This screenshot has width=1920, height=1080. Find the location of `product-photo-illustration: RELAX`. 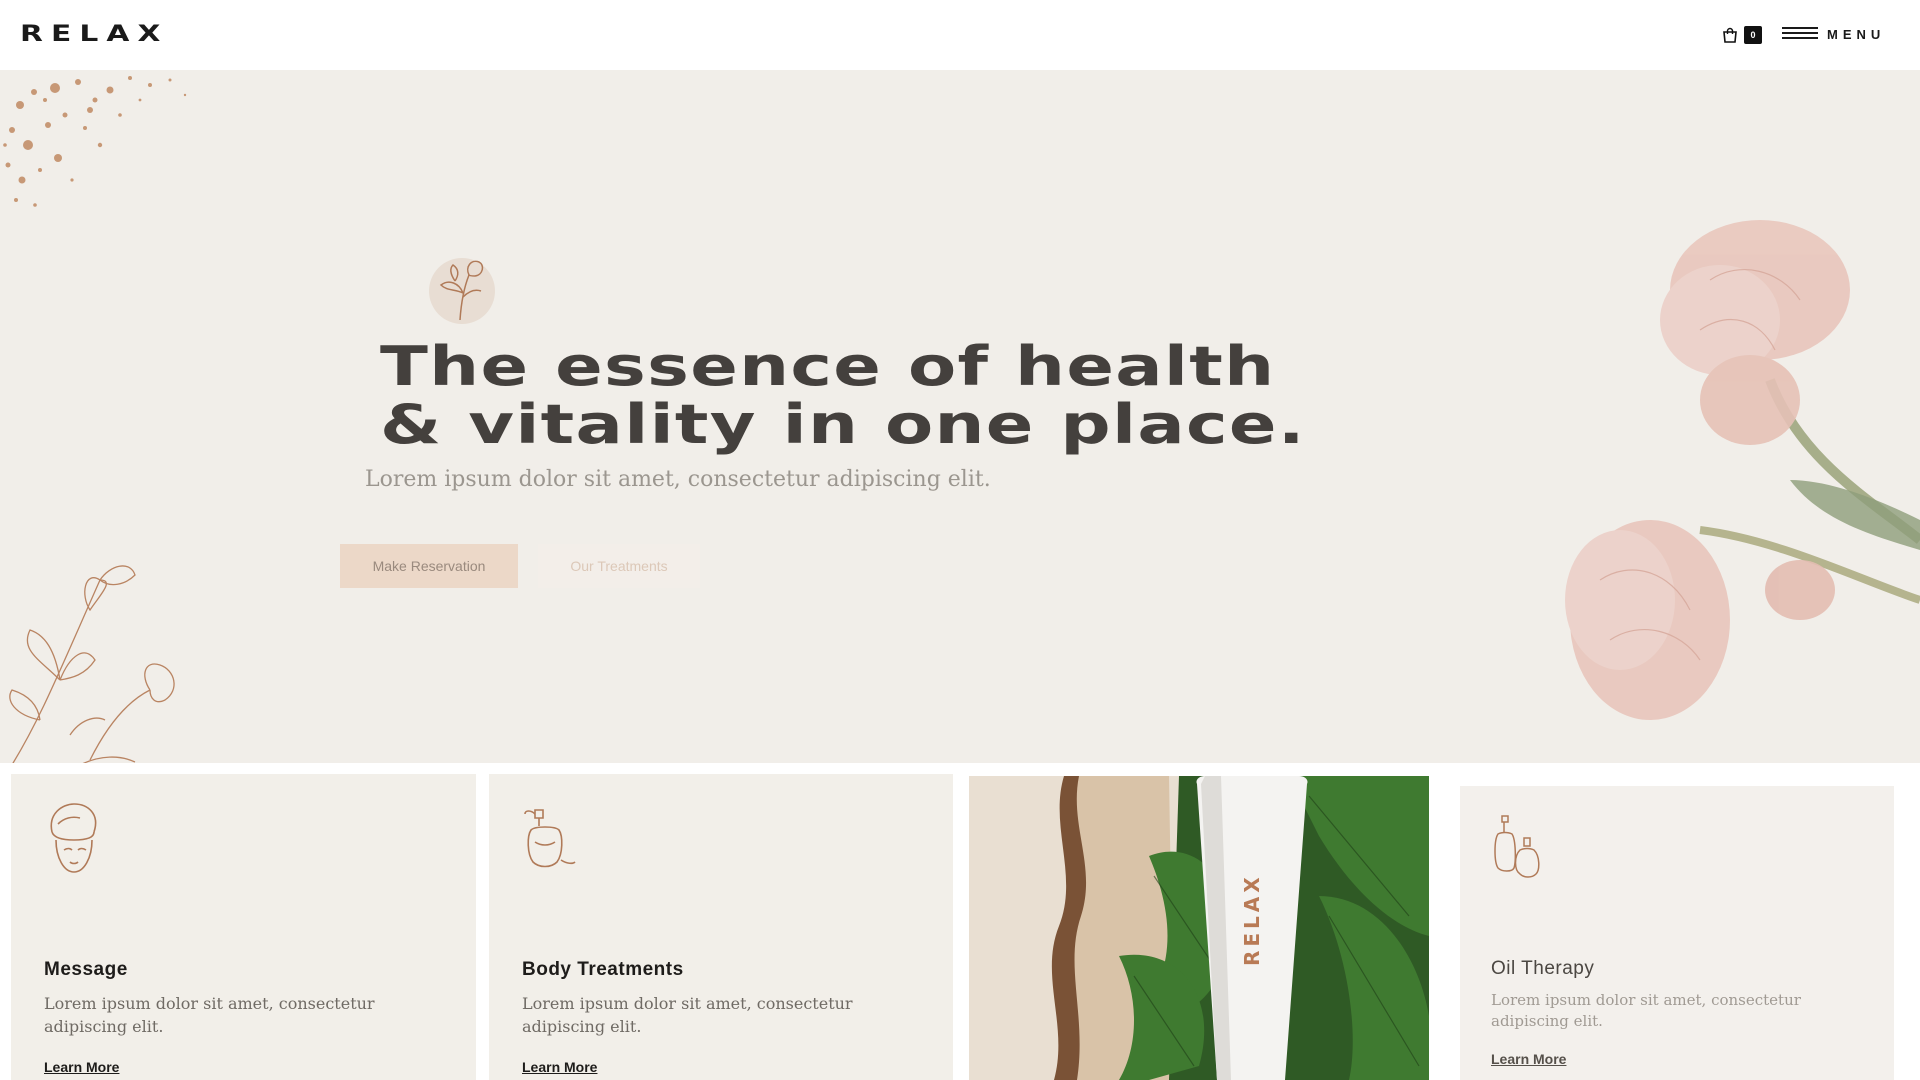

product-photo-illustration: RELAX is located at coordinates (1199, 928).